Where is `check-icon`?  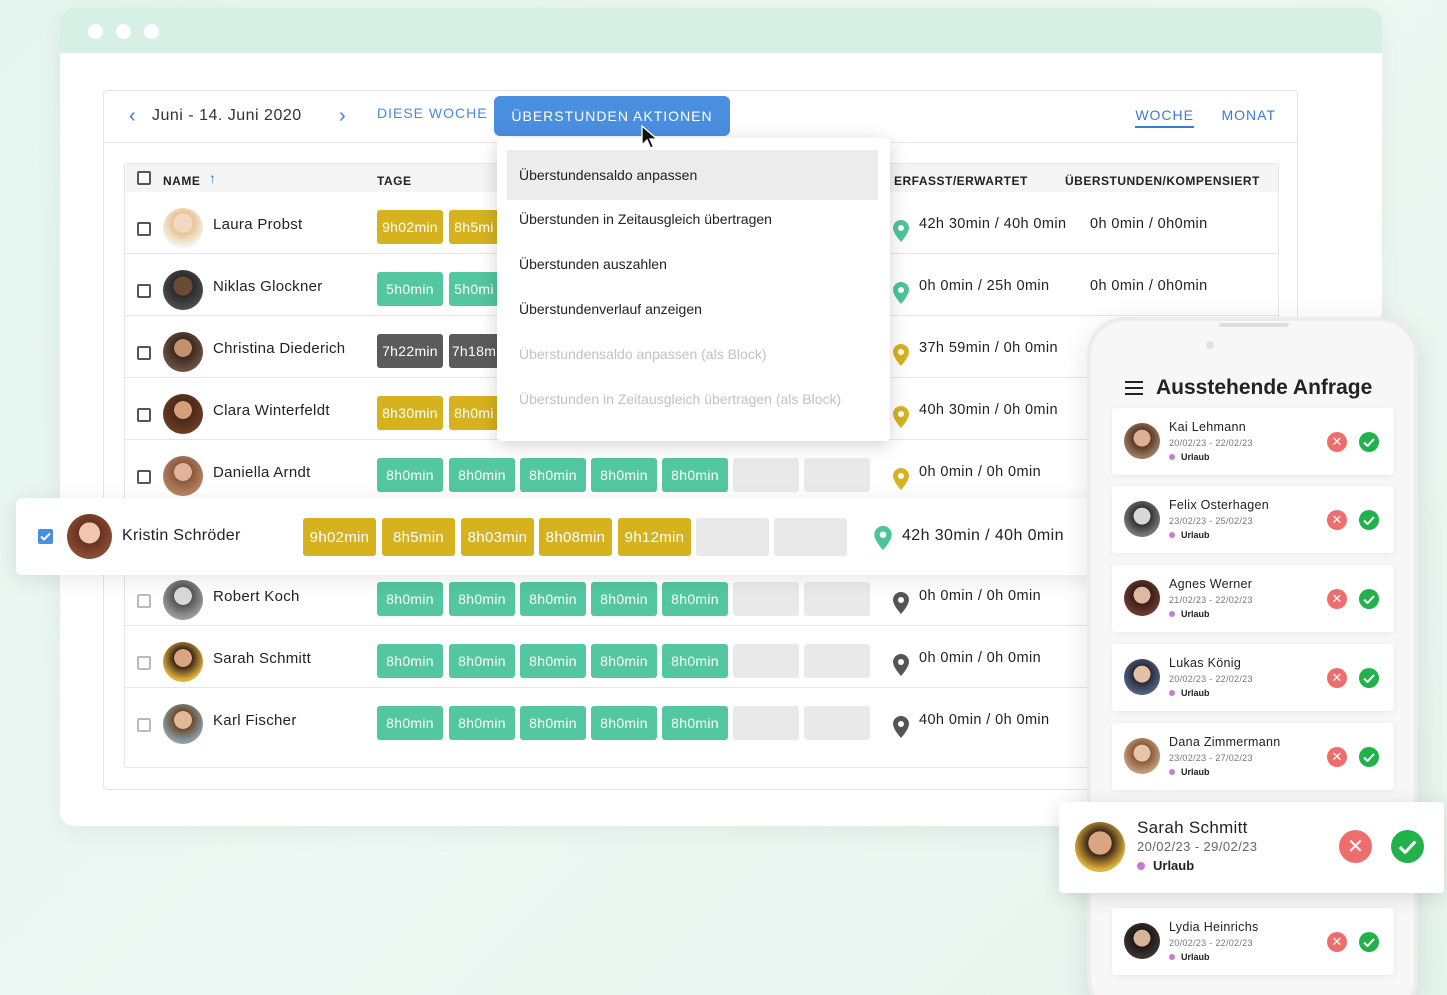 check-icon is located at coordinates (1369, 757).